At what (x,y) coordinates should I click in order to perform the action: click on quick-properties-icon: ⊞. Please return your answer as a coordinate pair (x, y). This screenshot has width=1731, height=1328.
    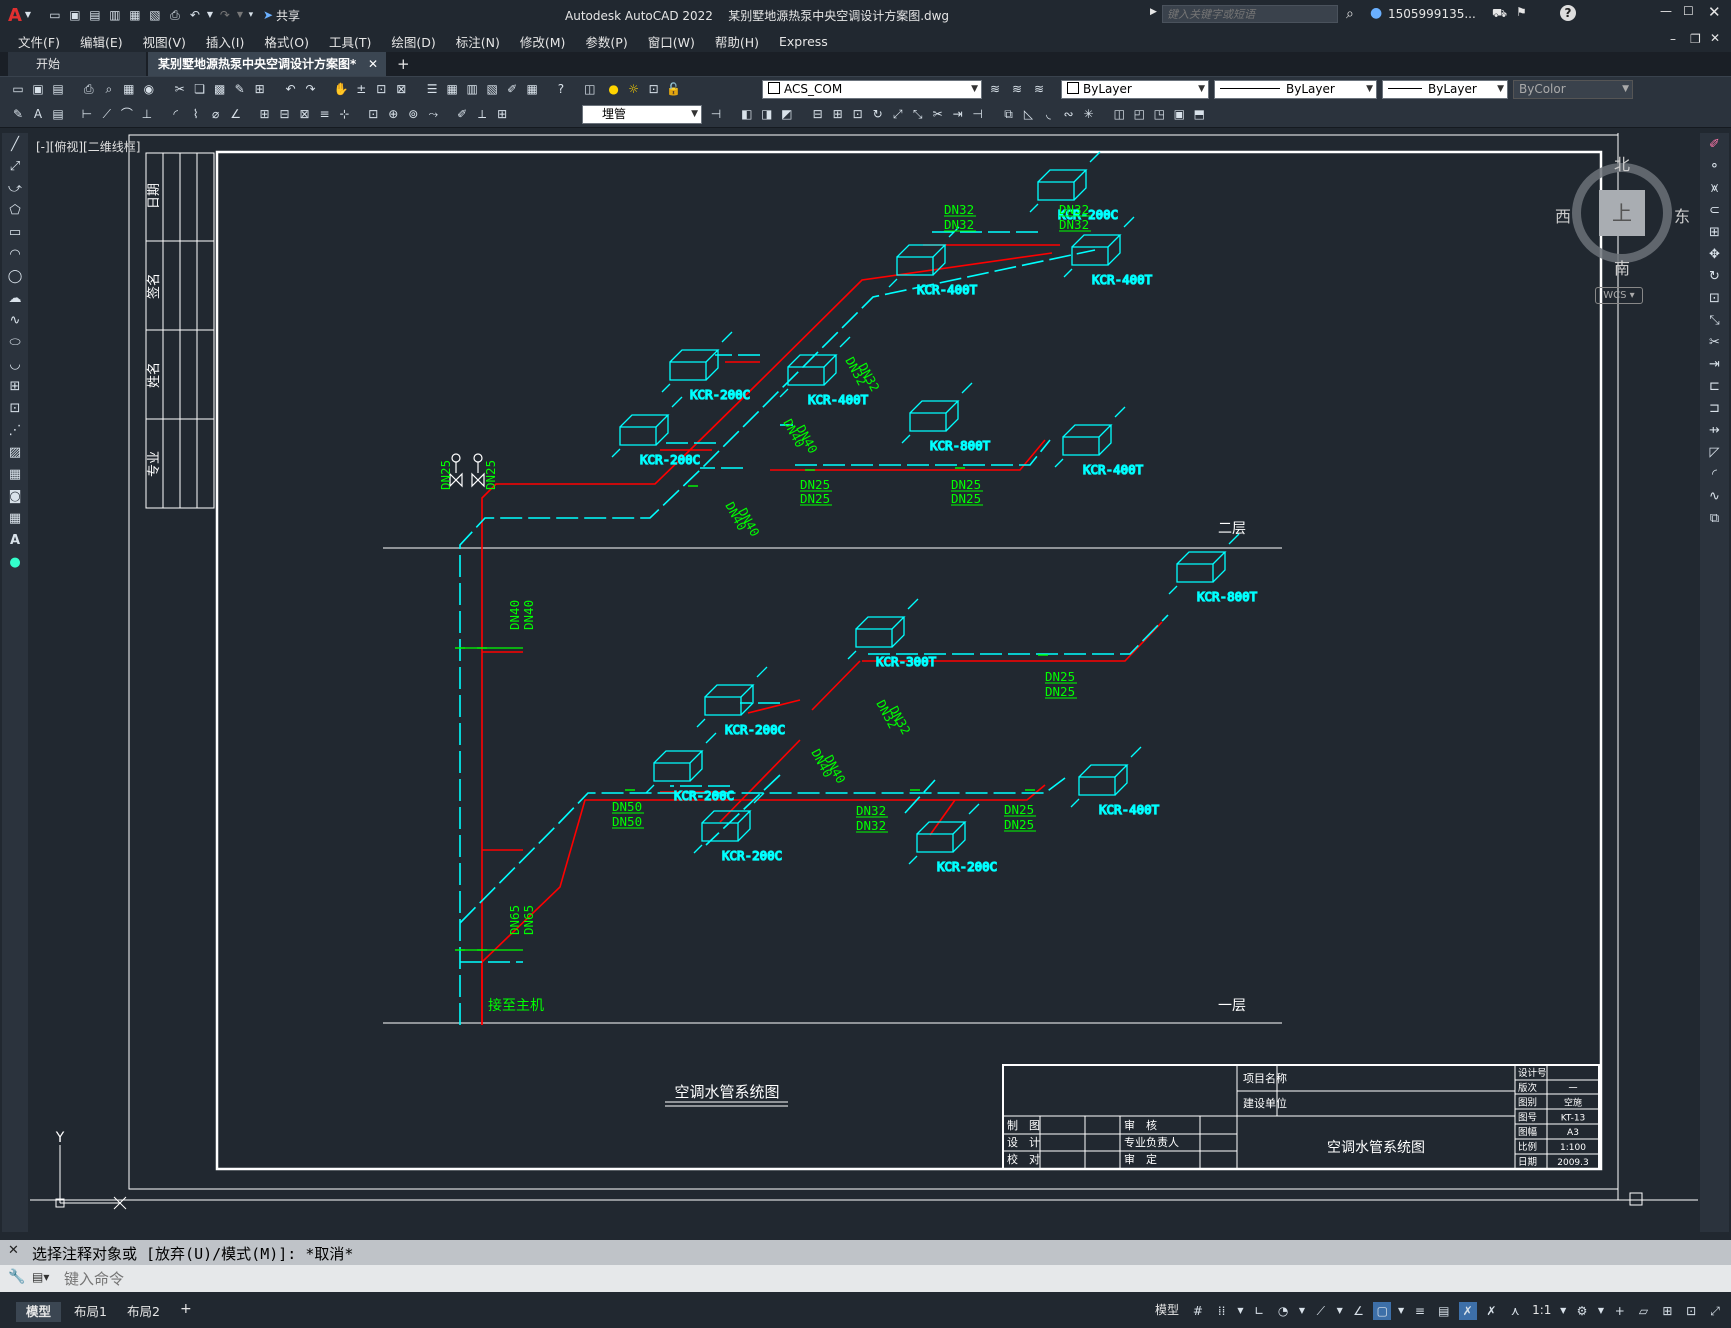
    Looking at the image, I should click on (1667, 1311).